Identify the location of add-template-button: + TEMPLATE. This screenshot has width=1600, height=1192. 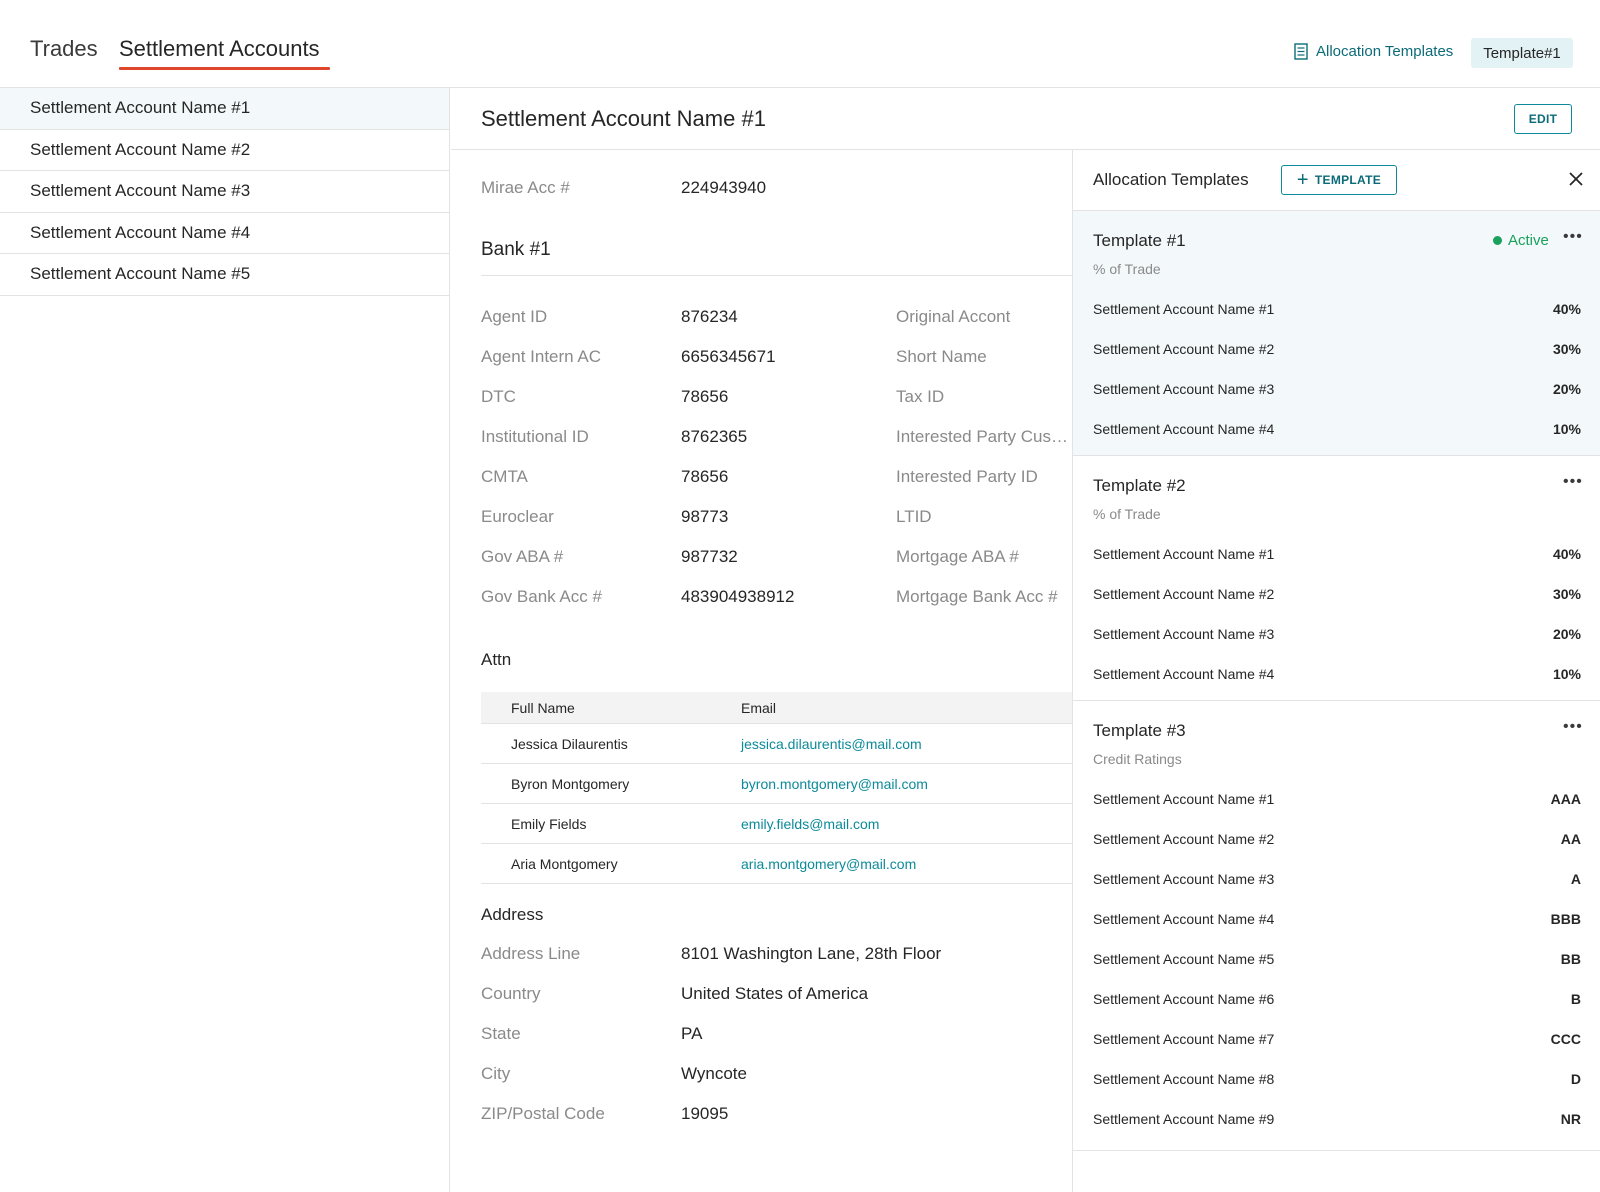
(1339, 180).